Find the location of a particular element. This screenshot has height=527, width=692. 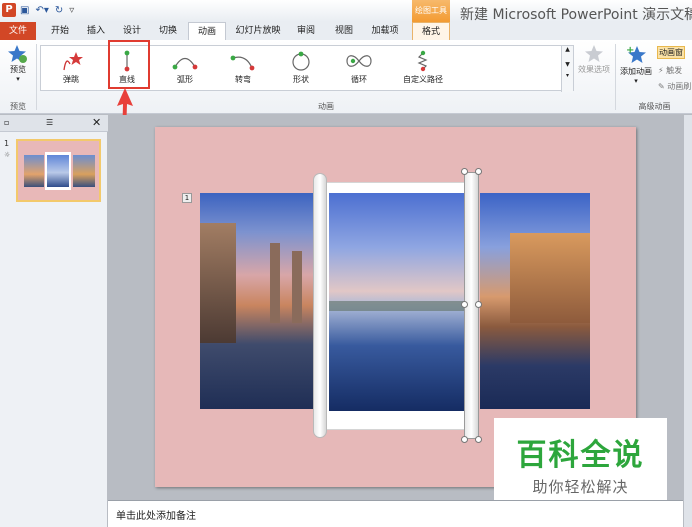

quick-access-toolbar: ▣ ↶▾ ↻ ▿ is located at coordinates (47, 10).